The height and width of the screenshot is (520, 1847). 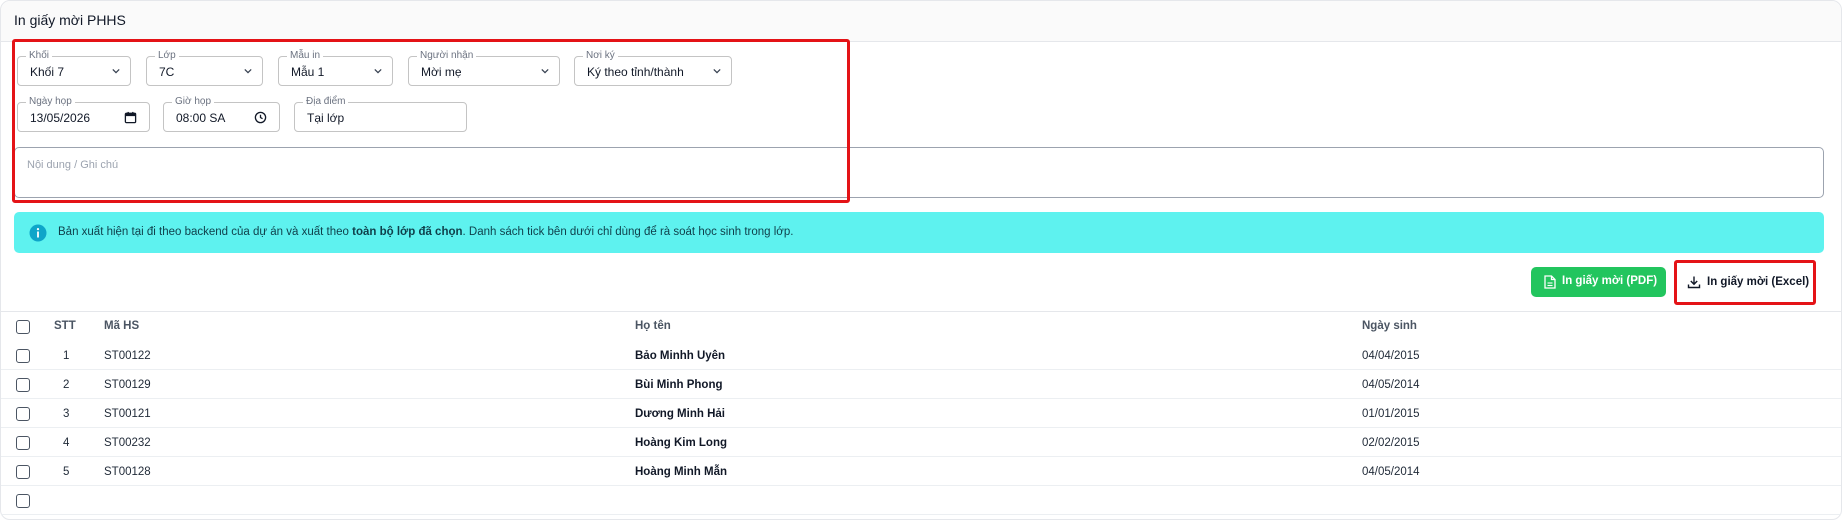 What do you see at coordinates (921, 355) in the screenshot?
I see `table-row: 1 ST00122 Bảo Minhh Uyên 04/04/2015` at bounding box center [921, 355].